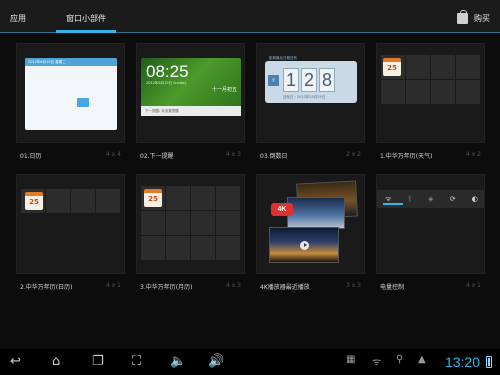 The image size is (500, 375). Describe the element at coordinates (71, 62) in the screenshot. I see `calendar-header: 2012年6月19日 星期二` at that location.